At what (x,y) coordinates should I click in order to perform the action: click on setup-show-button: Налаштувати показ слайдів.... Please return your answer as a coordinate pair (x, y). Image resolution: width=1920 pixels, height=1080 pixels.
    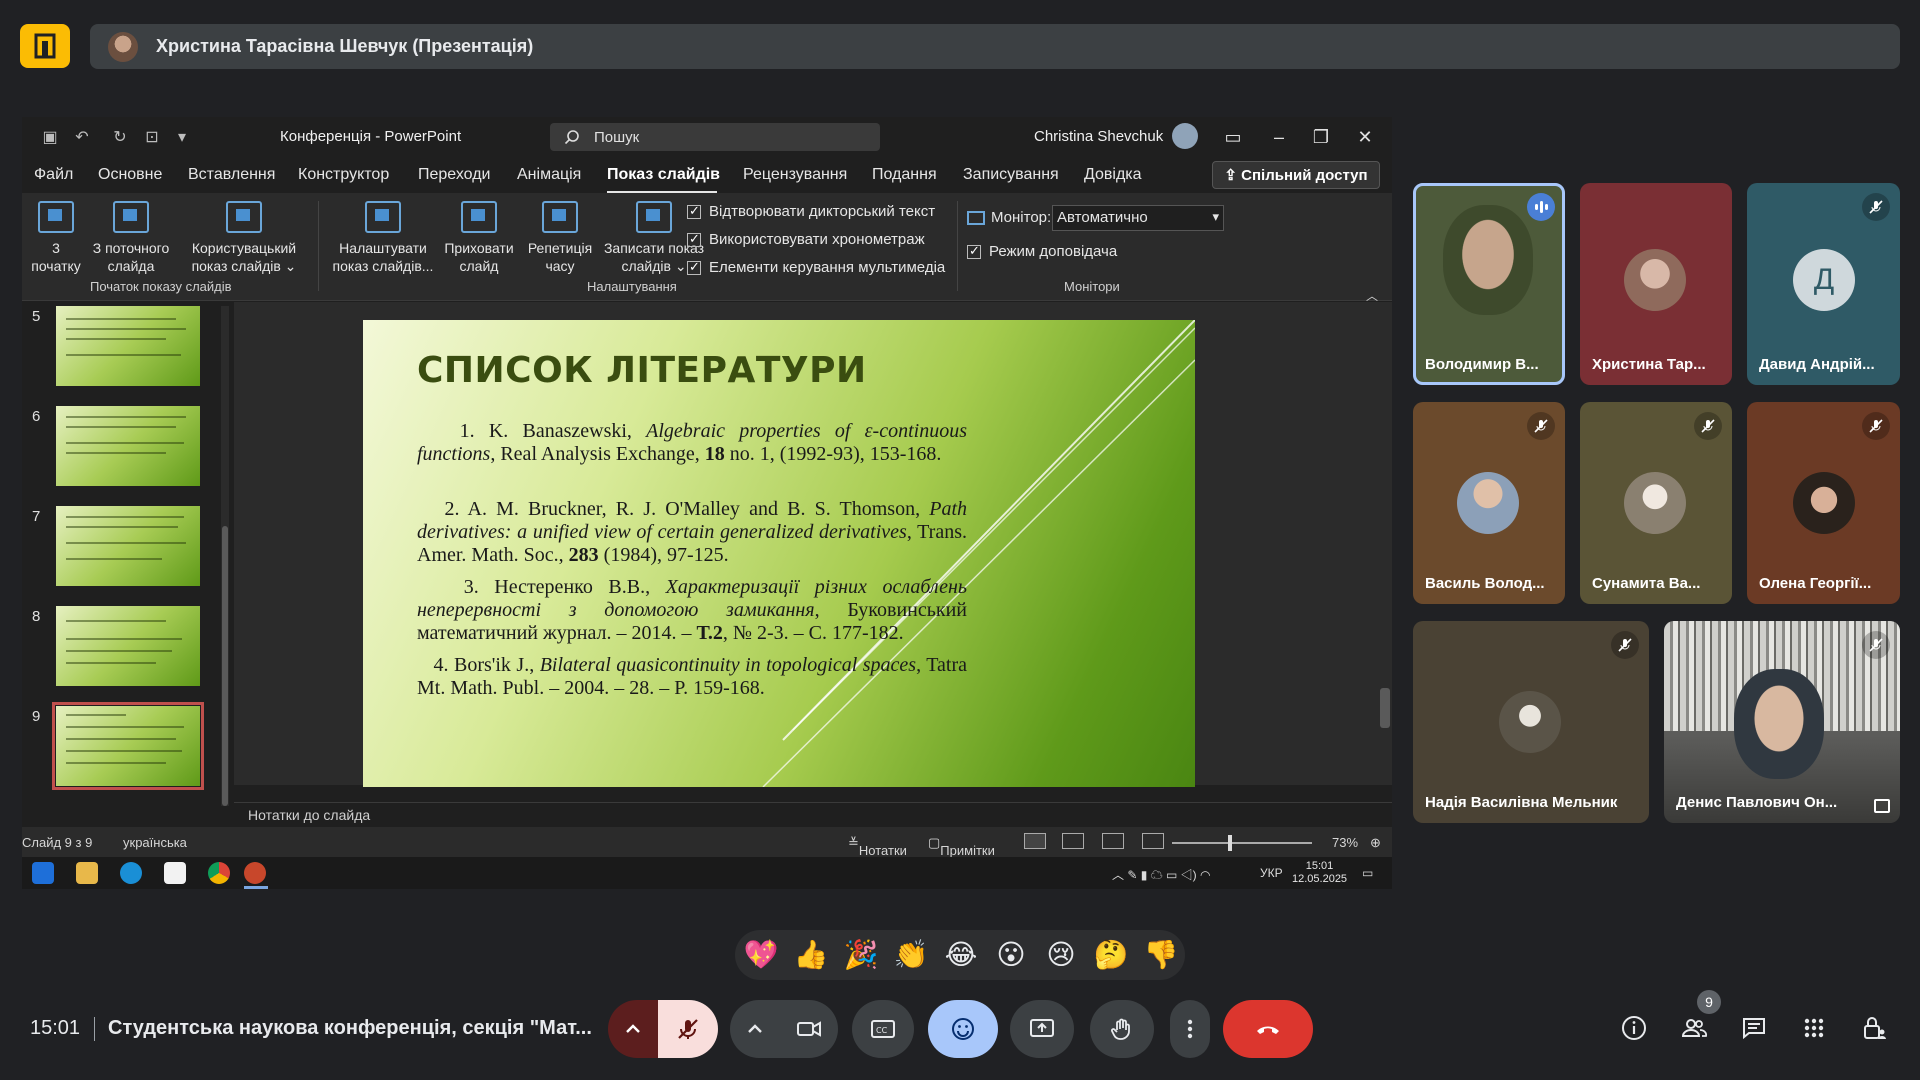
    Looking at the image, I should click on (383, 238).